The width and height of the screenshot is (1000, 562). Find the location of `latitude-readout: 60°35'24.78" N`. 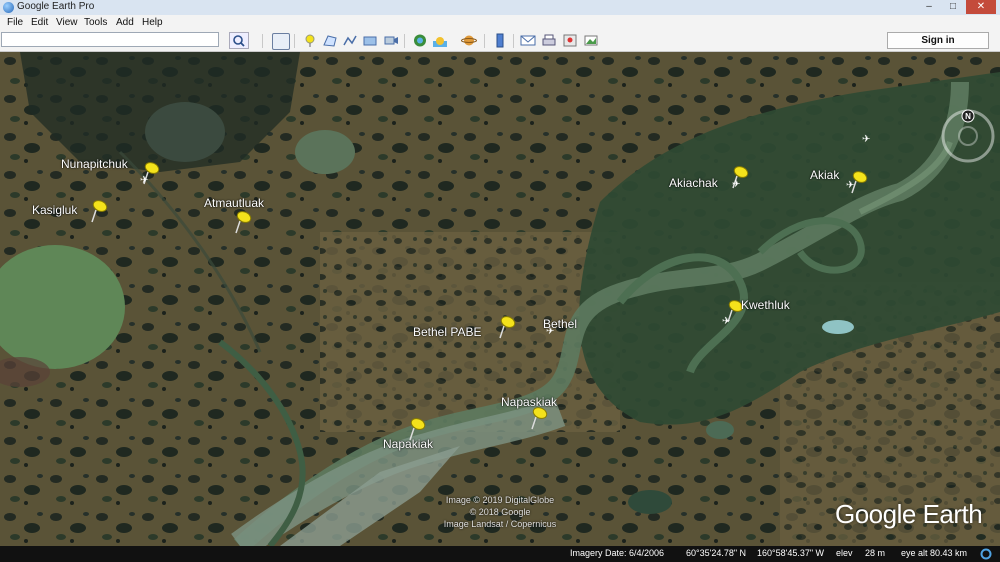

latitude-readout: 60°35'24.78" N is located at coordinates (716, 553).